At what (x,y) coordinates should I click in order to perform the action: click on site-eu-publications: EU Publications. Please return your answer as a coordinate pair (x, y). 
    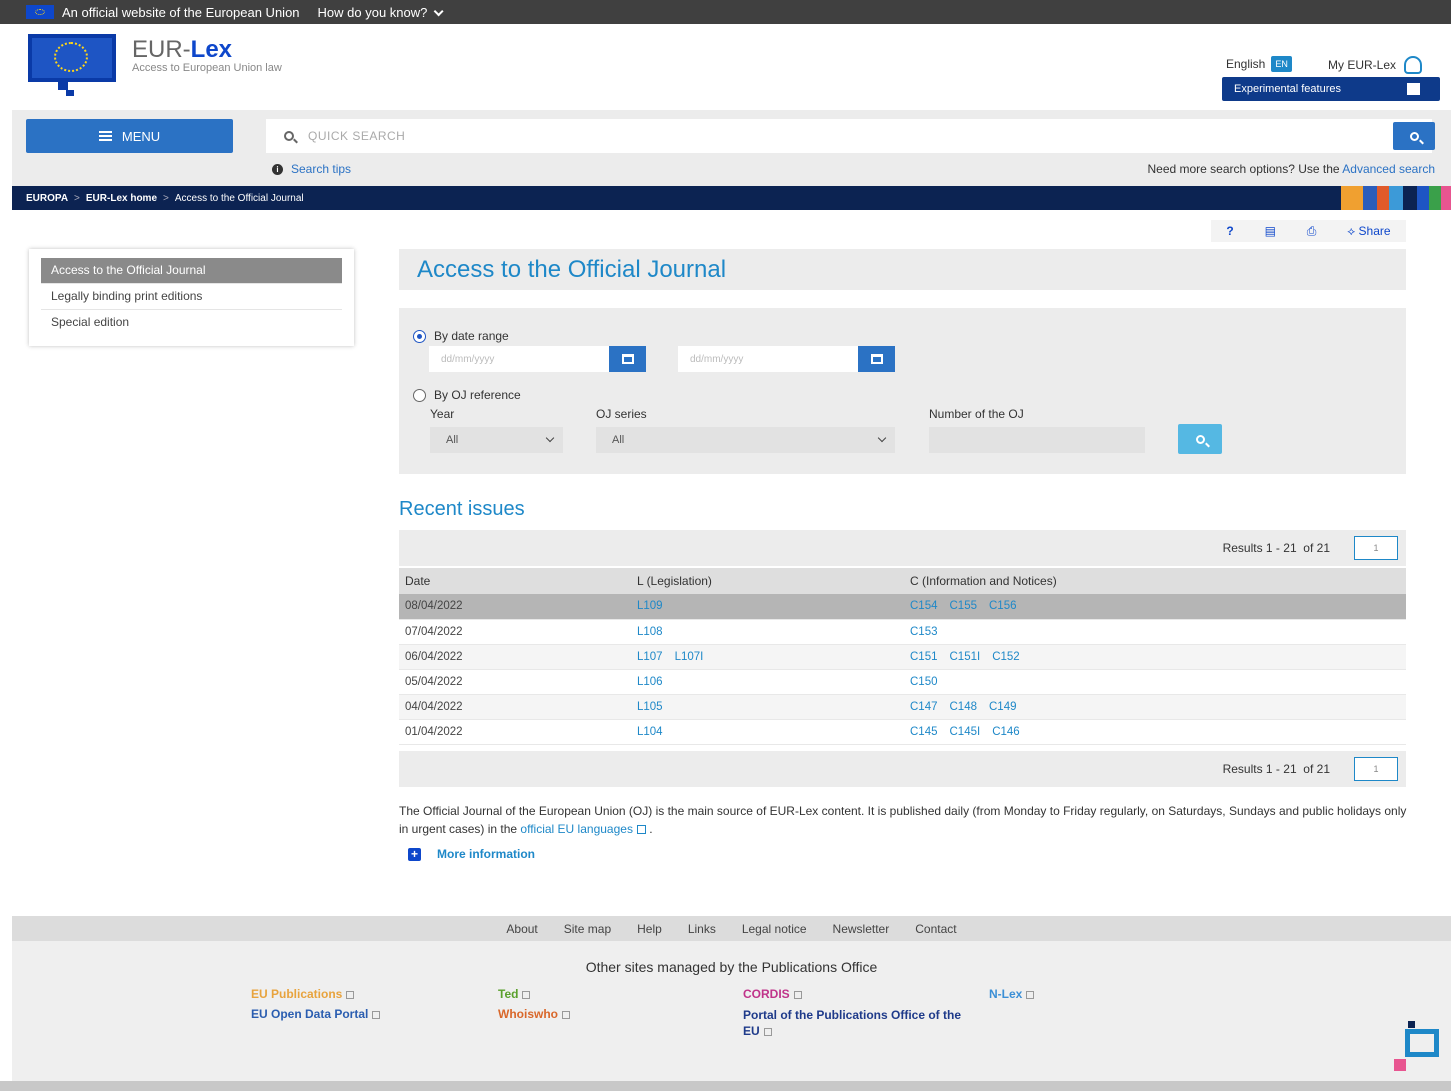
    Looking at the image, I should click on (303, 994).